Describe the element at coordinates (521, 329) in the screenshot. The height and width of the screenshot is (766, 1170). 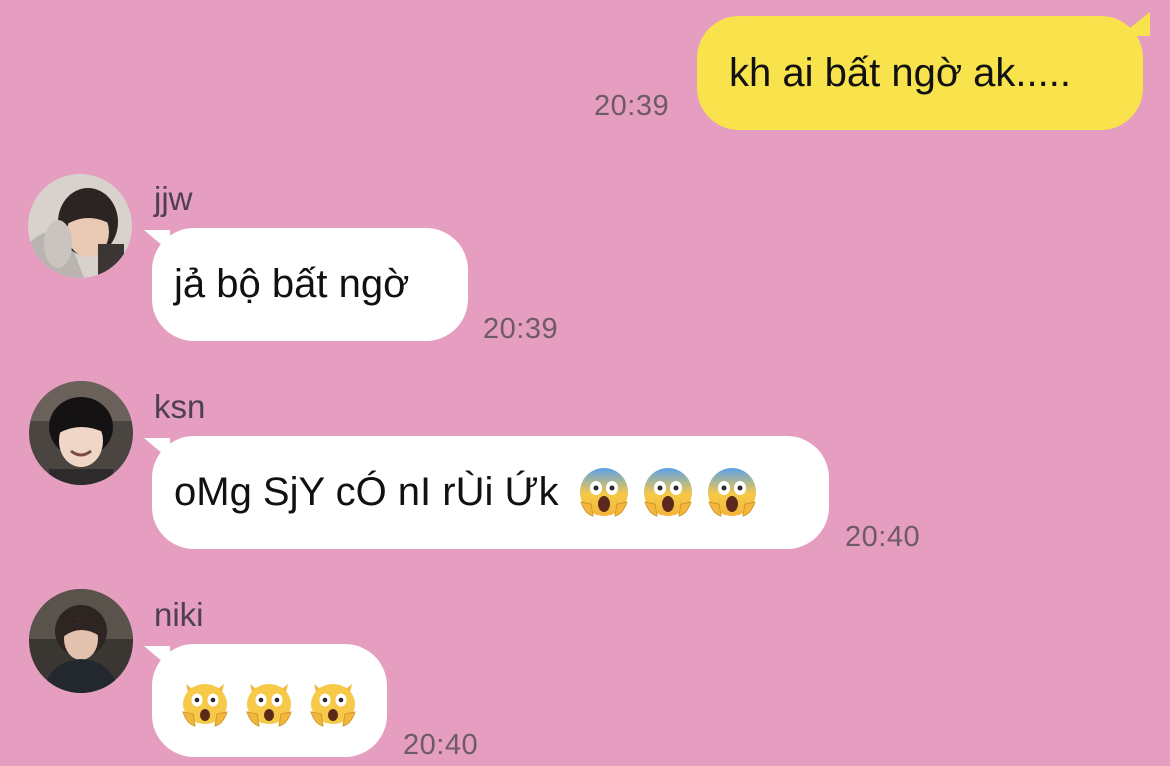
I see `message-time: 20:39` at that location.